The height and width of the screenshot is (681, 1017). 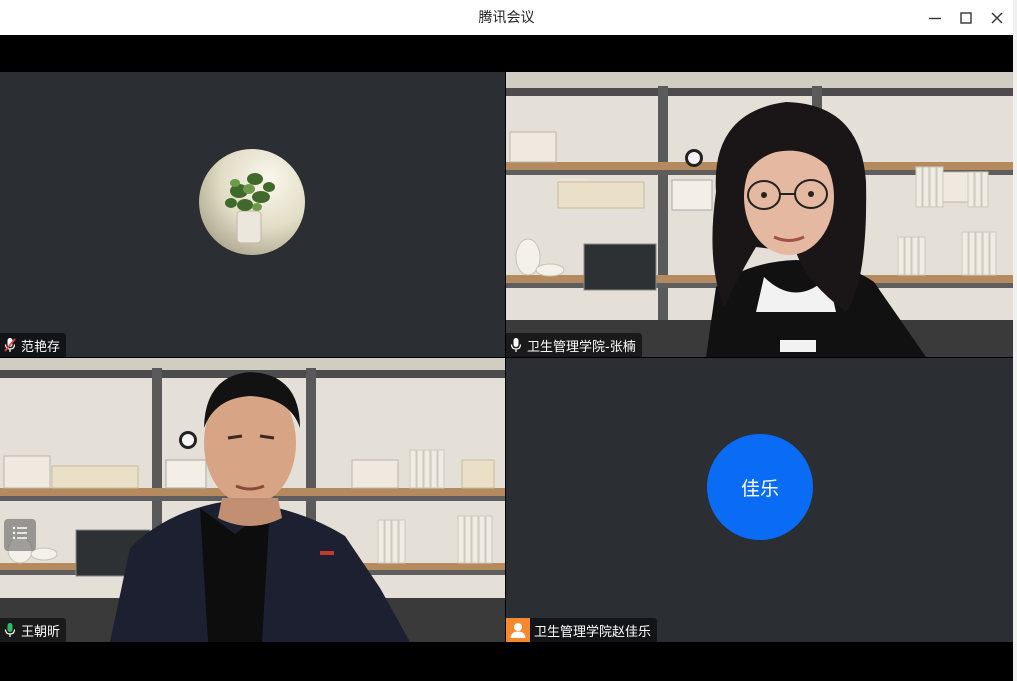 What do you see at coordinates (1015, 340) in the screenshot?
I see `desktop-edge` at bounding box center [1015, 340].